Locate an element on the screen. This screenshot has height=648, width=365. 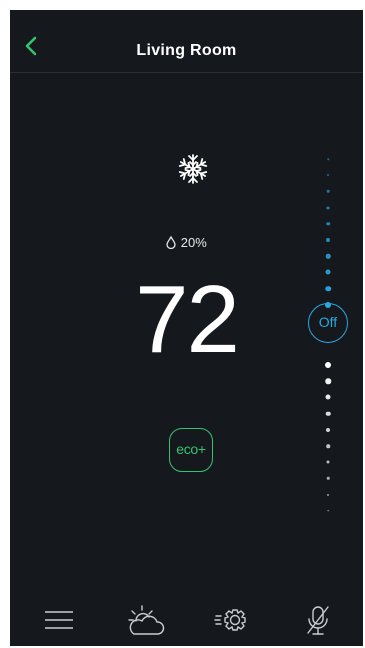
menu-icon is located at coordinates (59, 620).